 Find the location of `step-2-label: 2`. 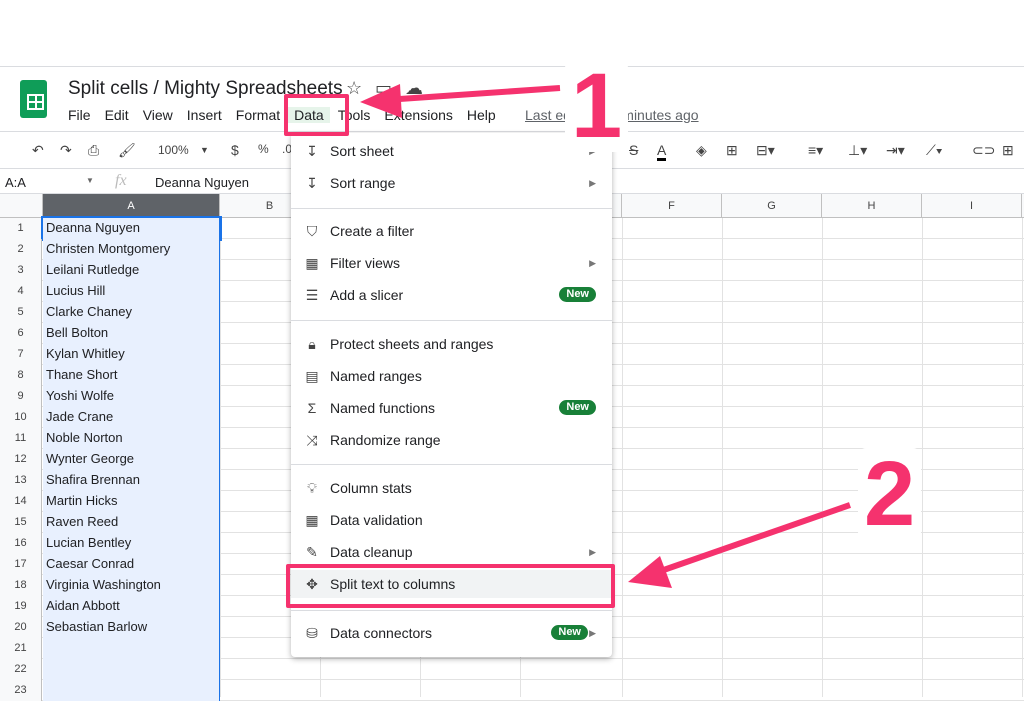

step-2-label: 2 is located at coordinates (890, 494).